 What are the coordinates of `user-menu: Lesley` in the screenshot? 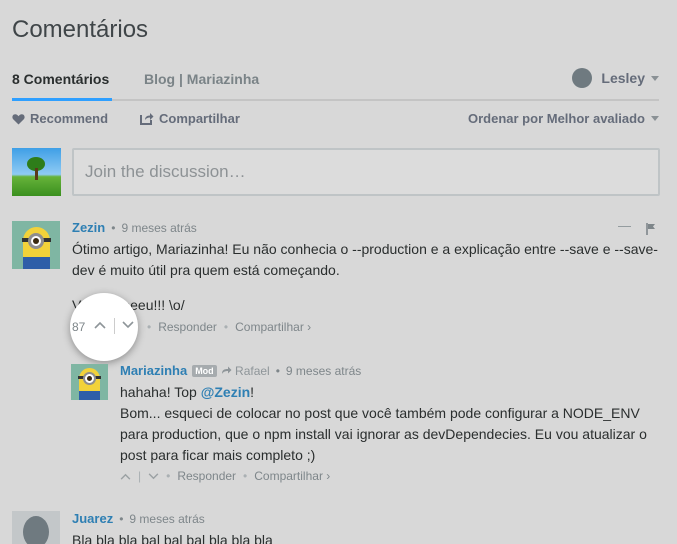 It's located at (615, 78).